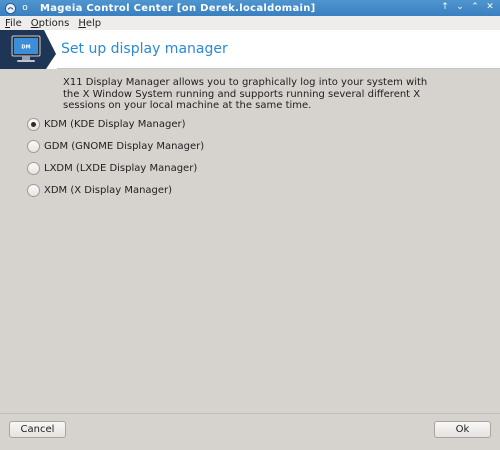  Describe the element at coordinates (490, 7) in the screenshot. I see `close-icon: ✕` at that location.